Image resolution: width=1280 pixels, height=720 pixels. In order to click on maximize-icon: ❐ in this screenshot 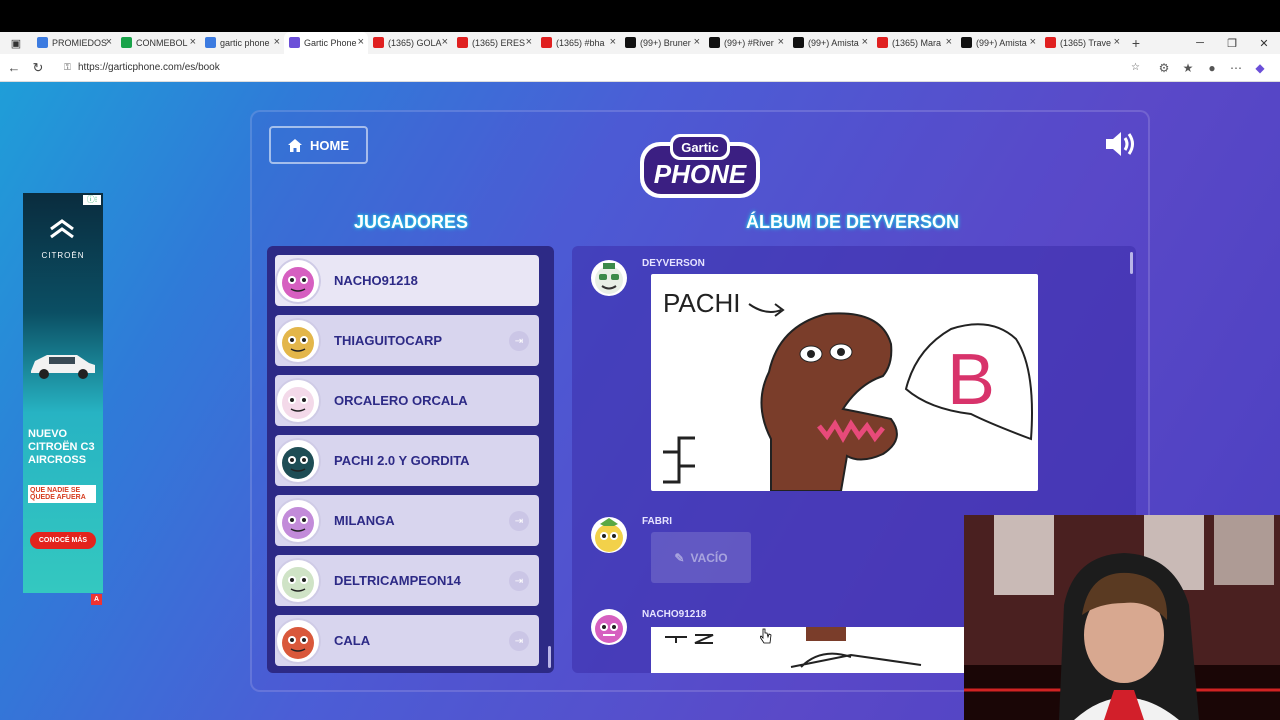, I will do `click(1232, 43)`.